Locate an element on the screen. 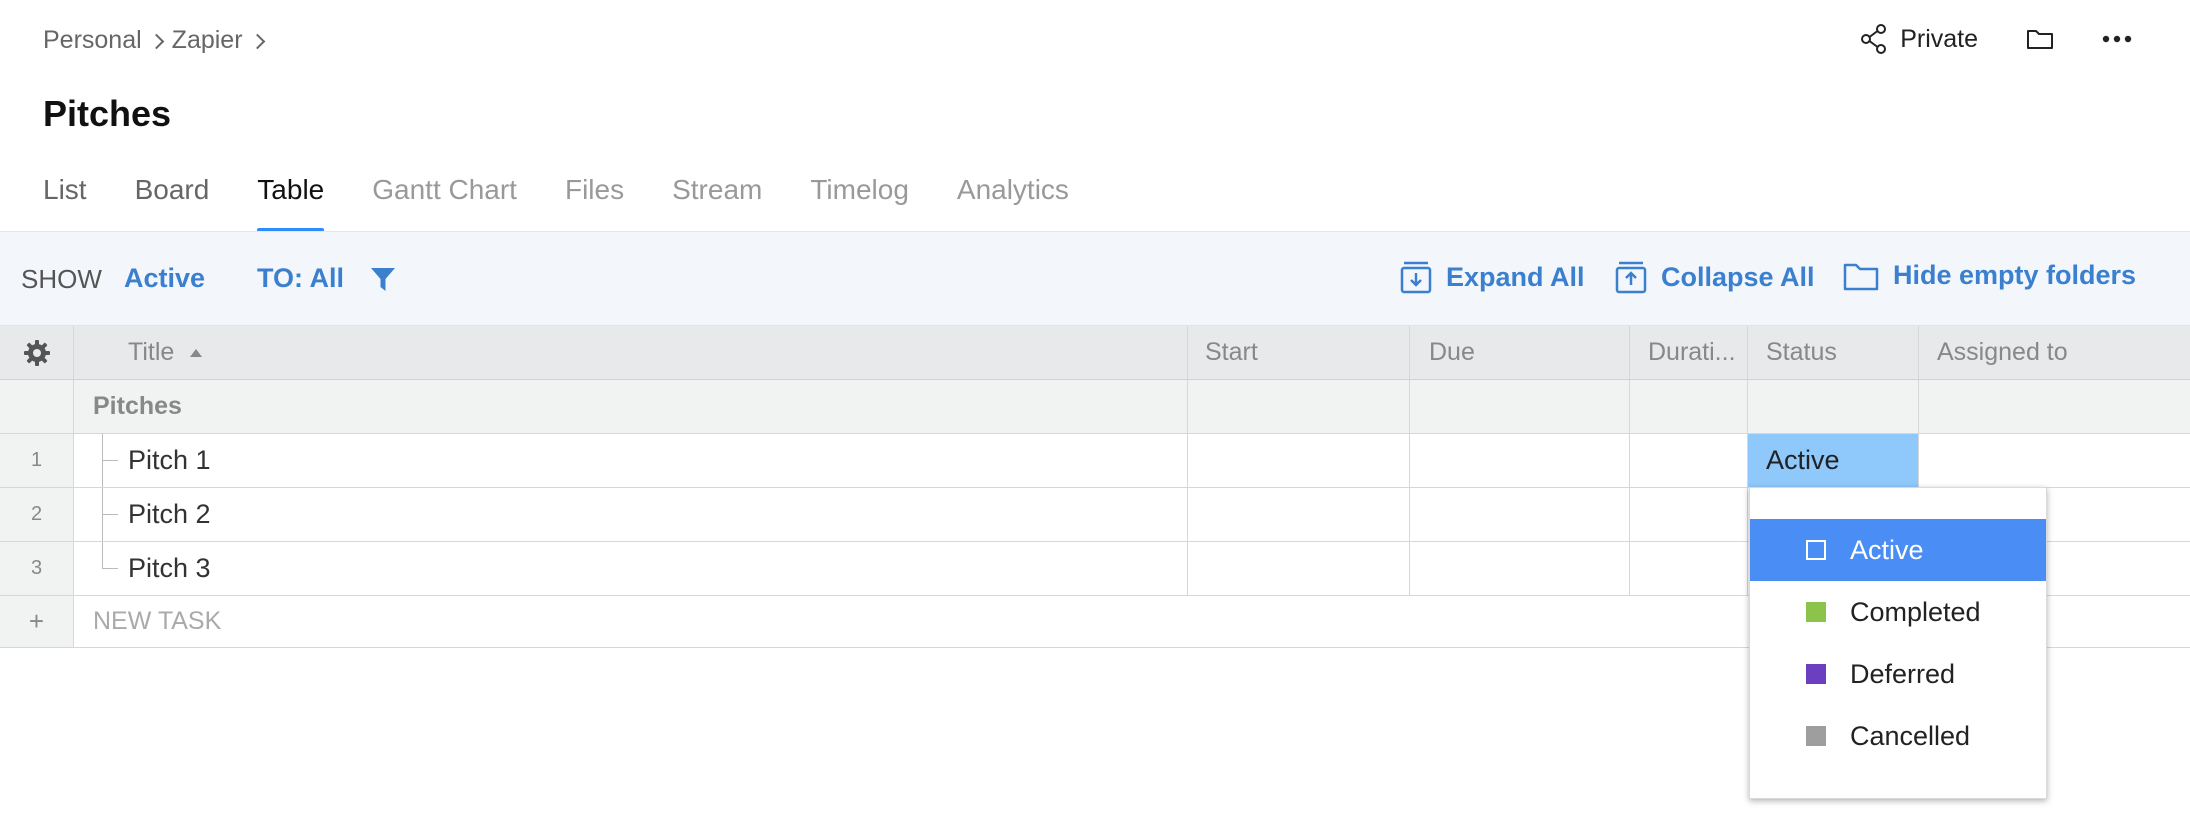  more-horizontal-icon is located at coordinates (2117, 39).